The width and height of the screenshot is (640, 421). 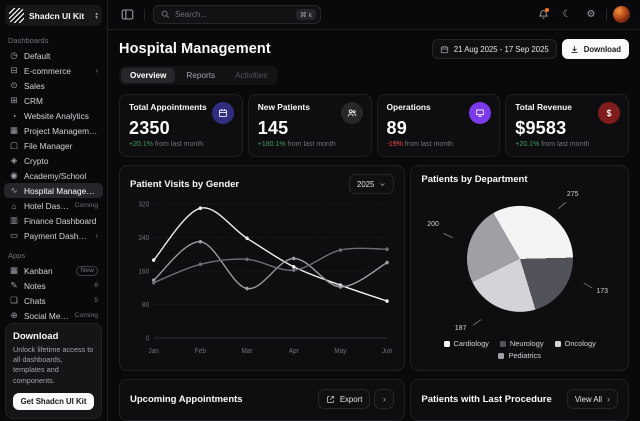 I want to click on sidebar-item-file-manager: ▢ File Manager, so click(x=53, y=145).